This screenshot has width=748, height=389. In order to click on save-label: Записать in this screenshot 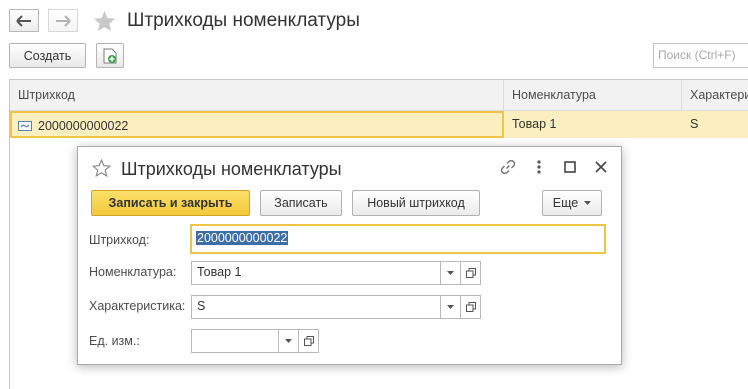, I will do `click(301, 203)`.